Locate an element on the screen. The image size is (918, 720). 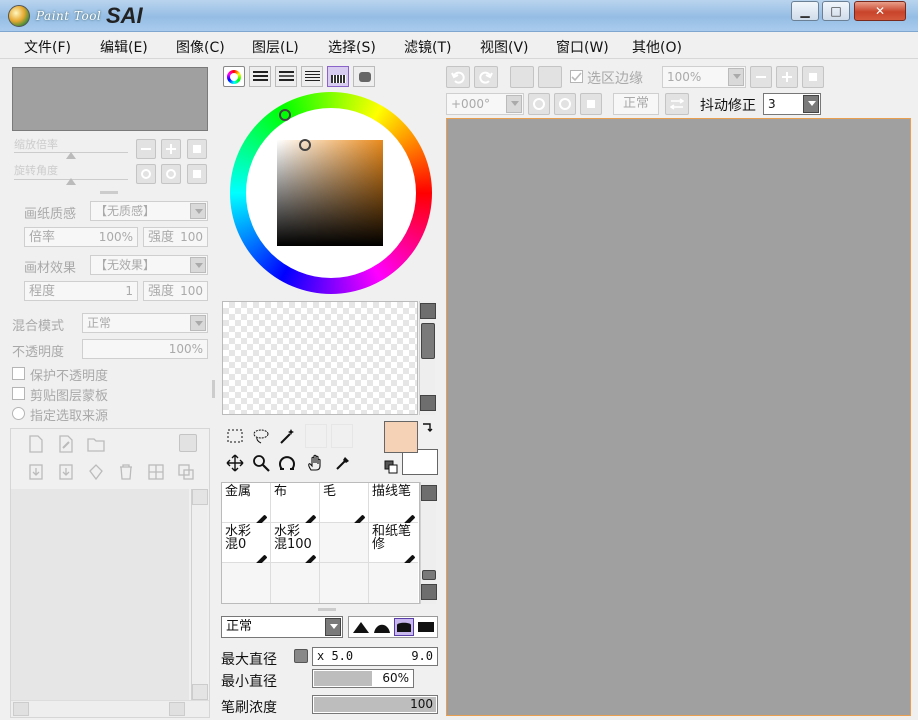
mixer-tab is located at coordinates (312, 76).